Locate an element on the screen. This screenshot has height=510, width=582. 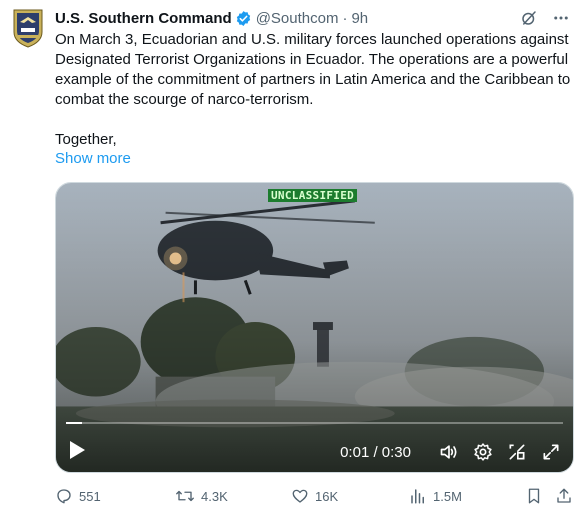
share-button is located at coordinates (564, 496).